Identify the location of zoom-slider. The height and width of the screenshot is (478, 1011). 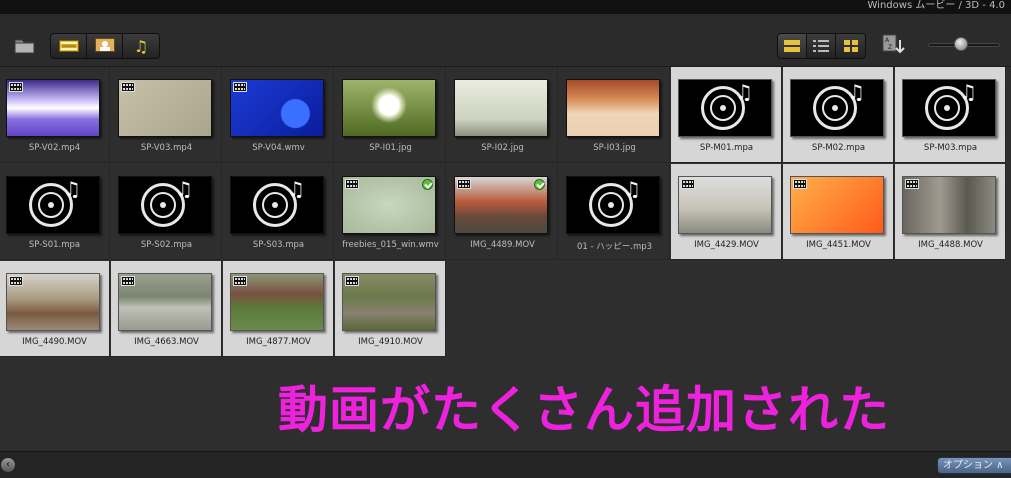
(964, 44).